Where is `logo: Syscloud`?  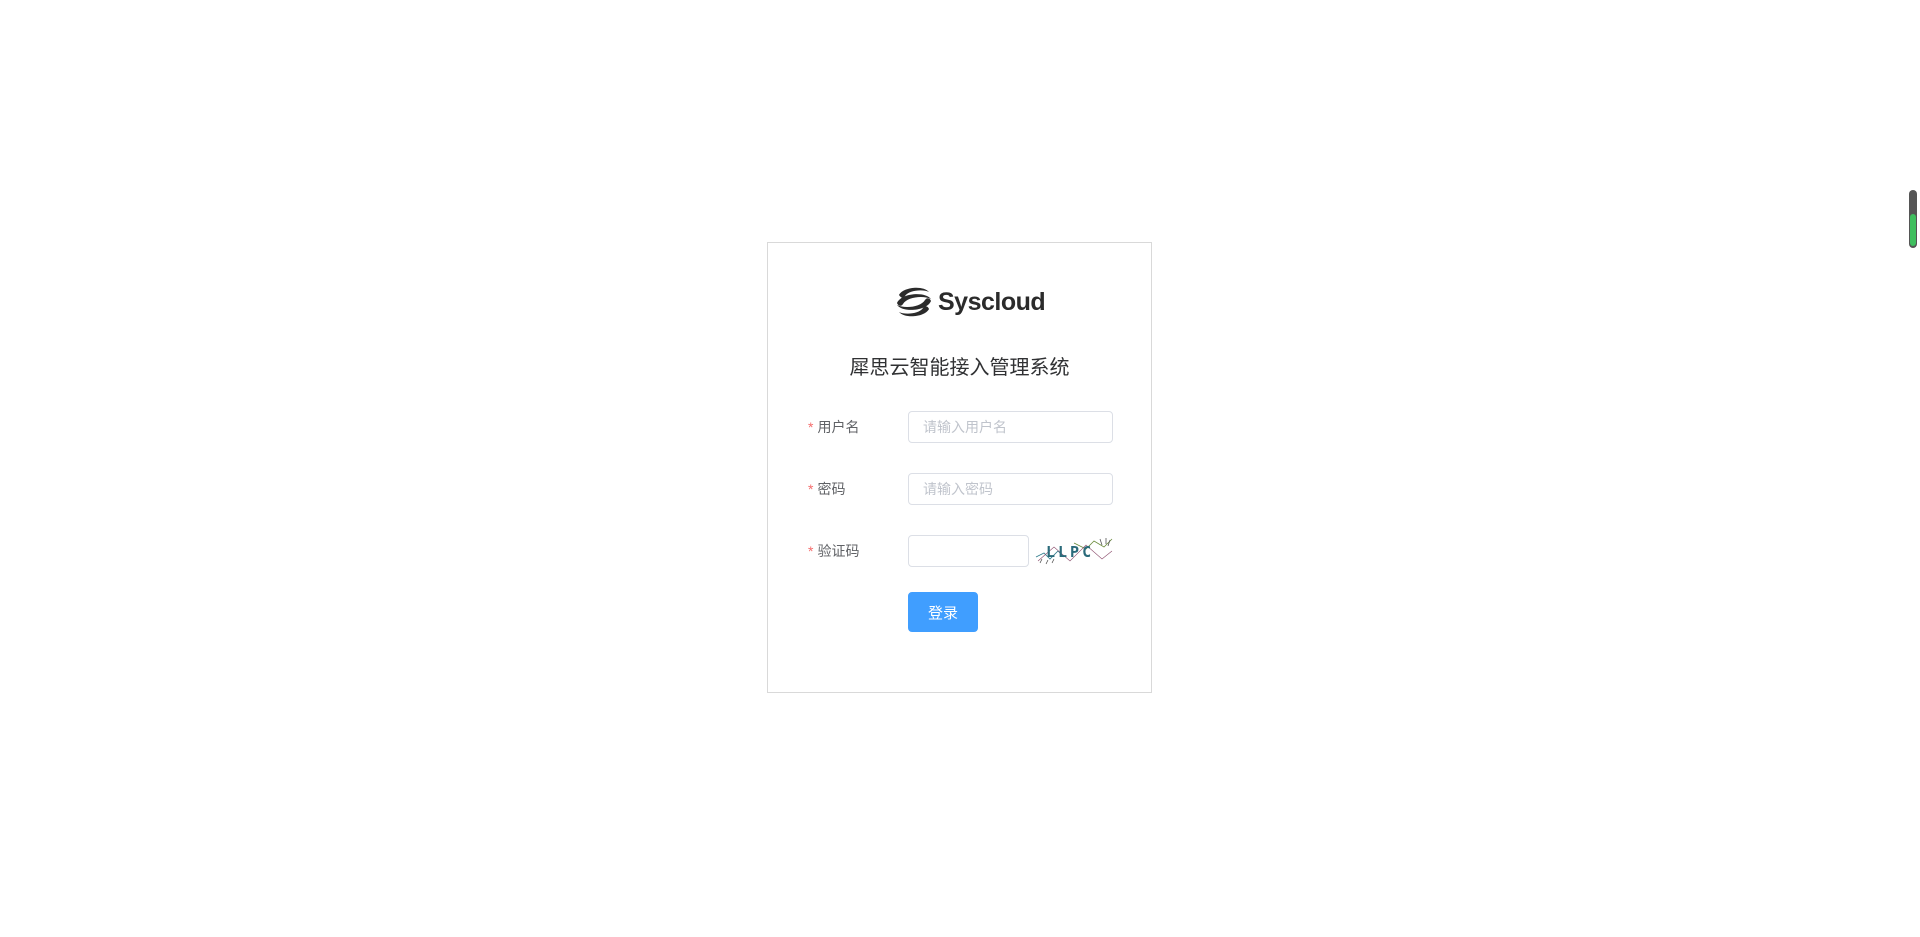
logo: Syscloud is located at coordinates (969, 302).